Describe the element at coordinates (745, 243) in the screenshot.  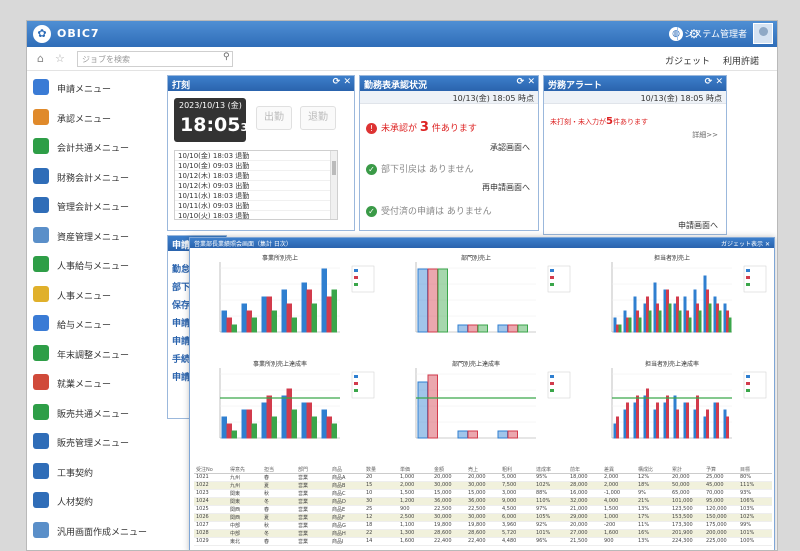
I see `dashboard-controls: ガジェット表示 ✕` at that location.